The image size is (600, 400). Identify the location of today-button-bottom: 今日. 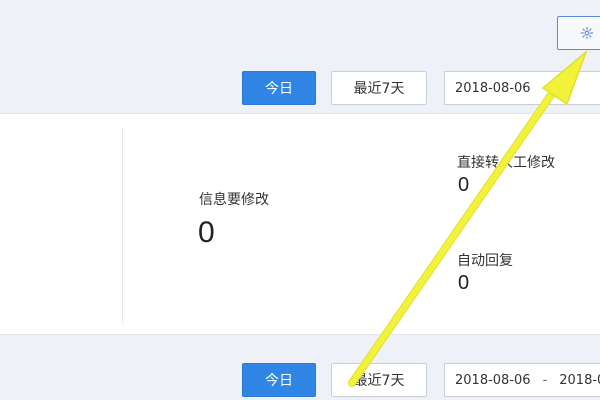
(279, 380).